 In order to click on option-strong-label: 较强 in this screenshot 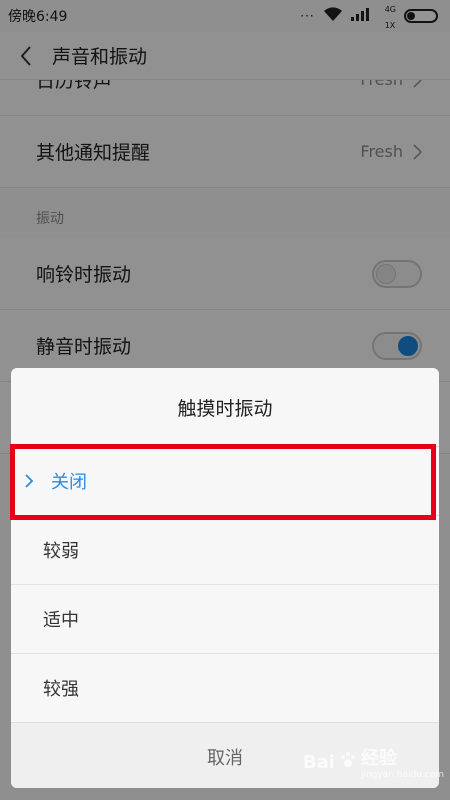, I will do `click(61, 689)`.